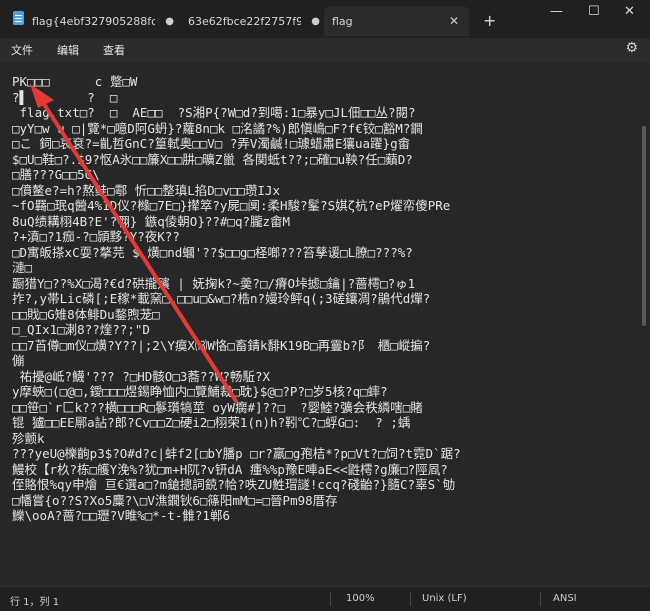  Describe the element at coordinates (35, 602) in the screenshot. I see `cursor-position: 行 1，列 1` at that location.